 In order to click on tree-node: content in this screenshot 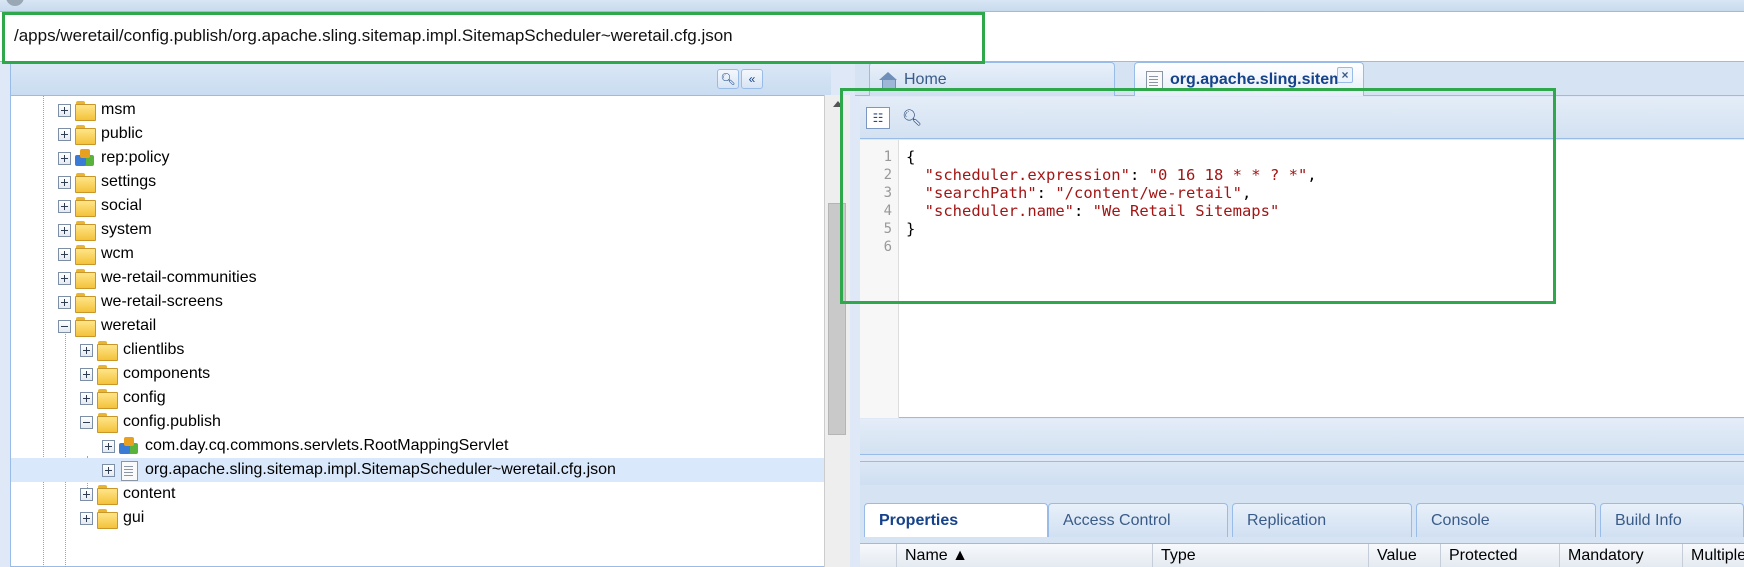, I will do `click(127, 494)`.